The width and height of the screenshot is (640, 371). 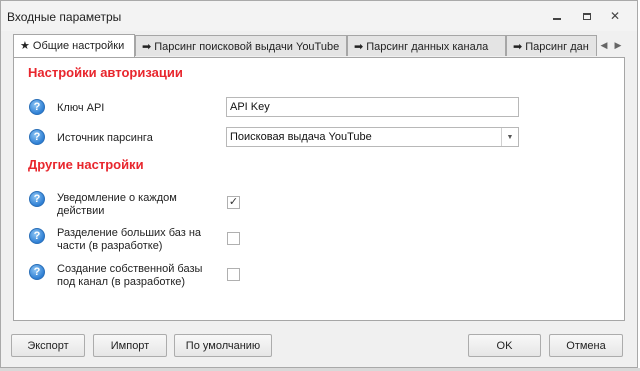 I want to click on tab-label: ➡ Парсинг поисковой выдачи YouTube, so click(x=241, y=47).